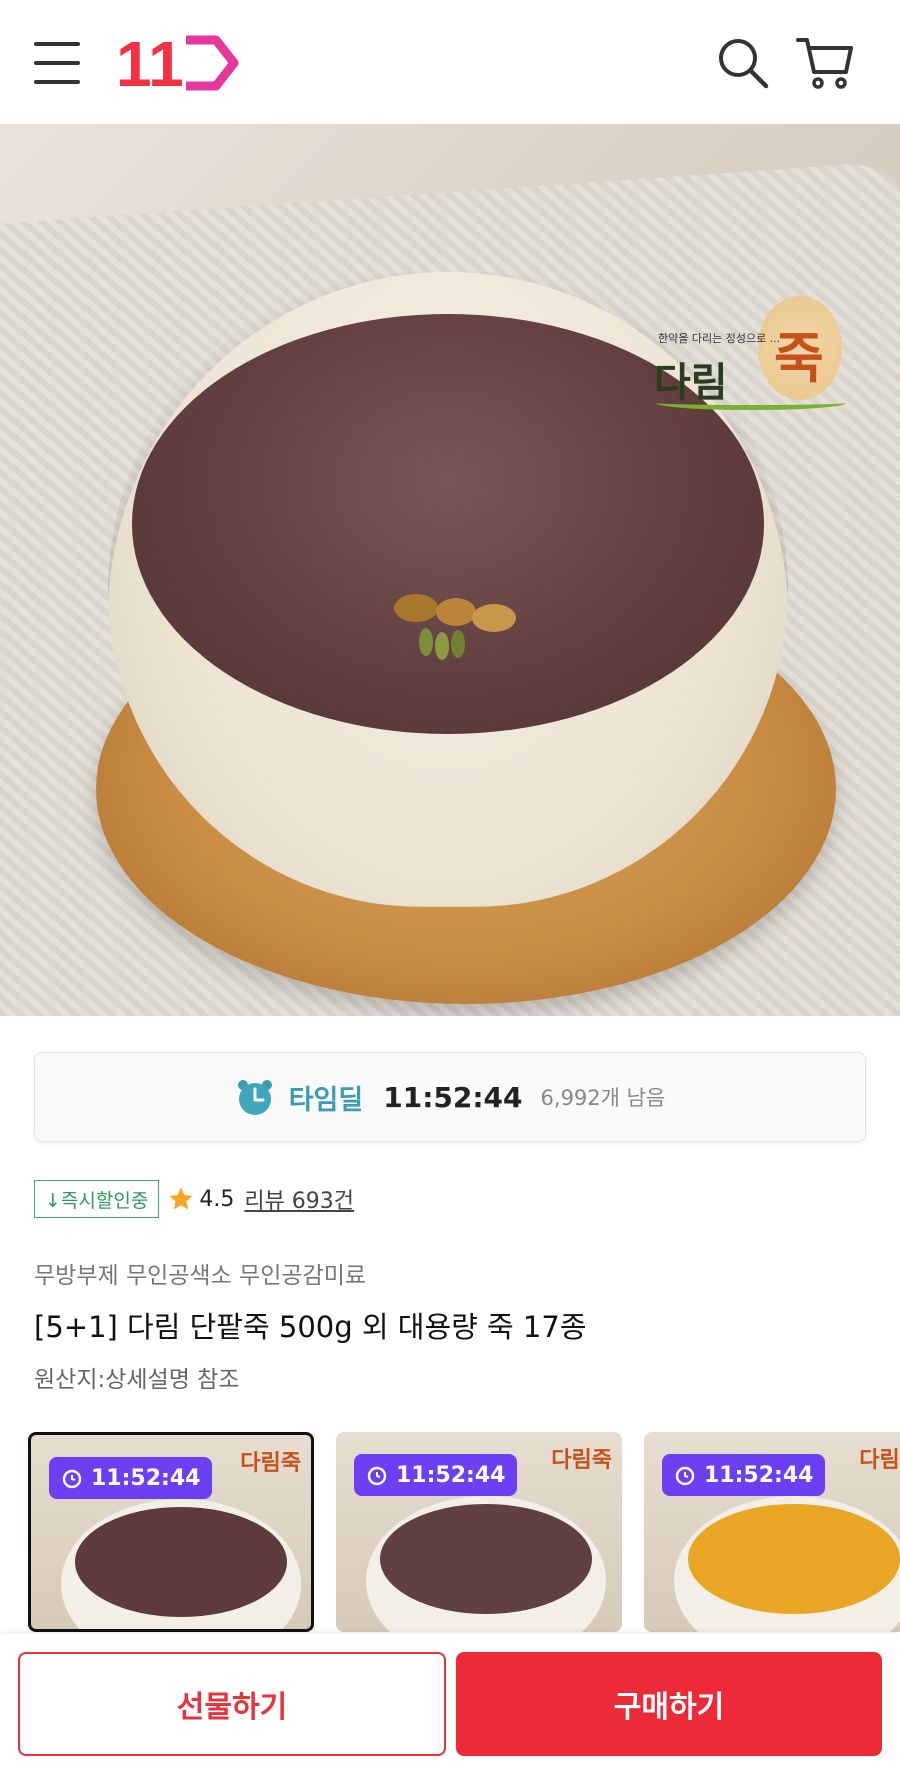 The image size is (900, 1774). What do you see at coordinates (200, 1276) in the screenshot?
I see `product-tags: 무방부제 무인공색소 무인공감미료` at bounding box center [200, 1276].